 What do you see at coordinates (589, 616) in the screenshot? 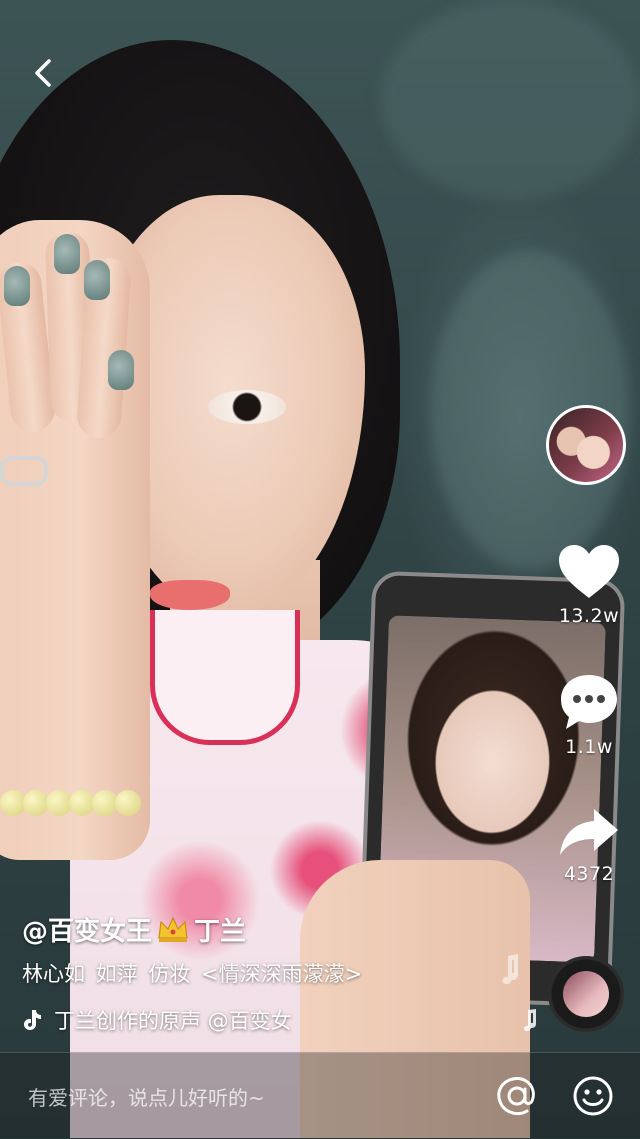
I see `like-count: 13.2w` at bounding box center [589, 616].